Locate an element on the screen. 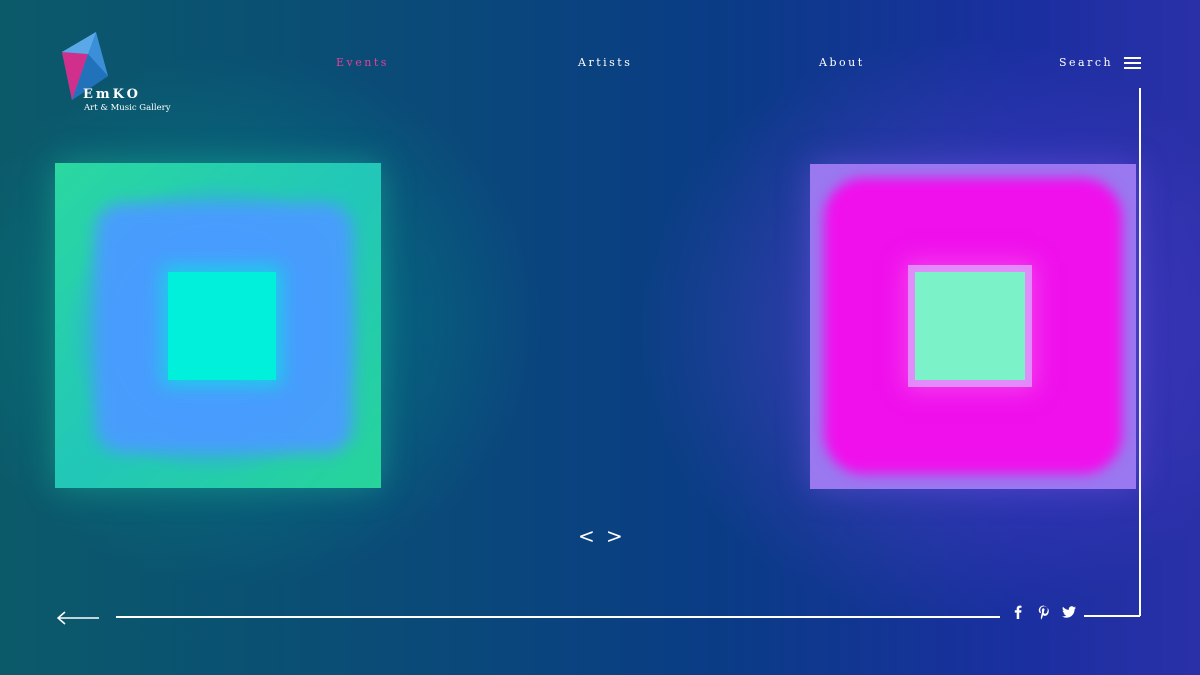 Image resolution: width=1200 pixels, height=675 pixels. search-link: Search is located at coordinates (1086, 62).